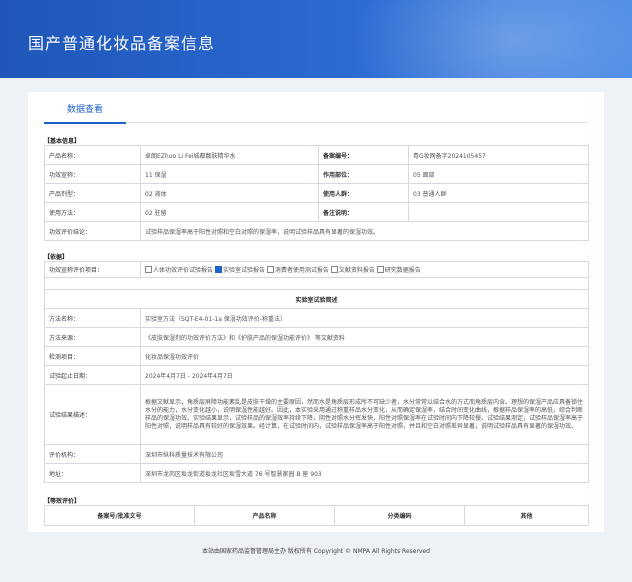  What do you see at coordinates (229, 212) in the screenshot?
I see `method-value: 02 驻留` at bounding box center [229, 212].